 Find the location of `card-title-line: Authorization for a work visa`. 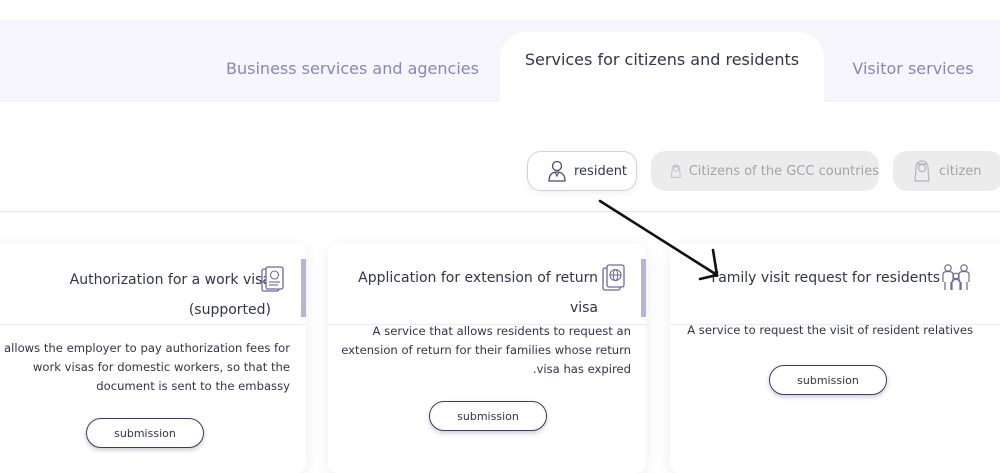

card-title-line: Authorization for a work visa is located at coordinates (170, 280).